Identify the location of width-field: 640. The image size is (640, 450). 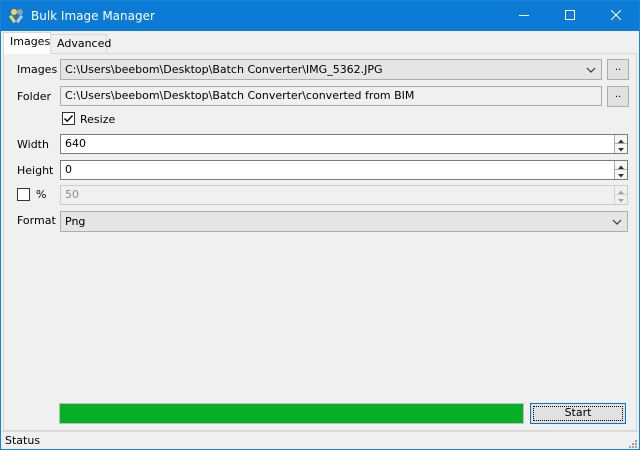
(344, 144).